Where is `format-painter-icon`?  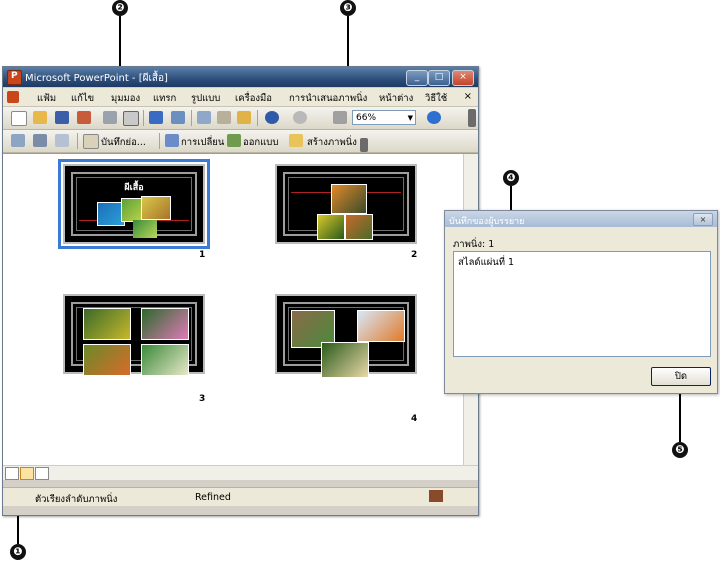
format-painter-icon is located at coordinates (244, 117).